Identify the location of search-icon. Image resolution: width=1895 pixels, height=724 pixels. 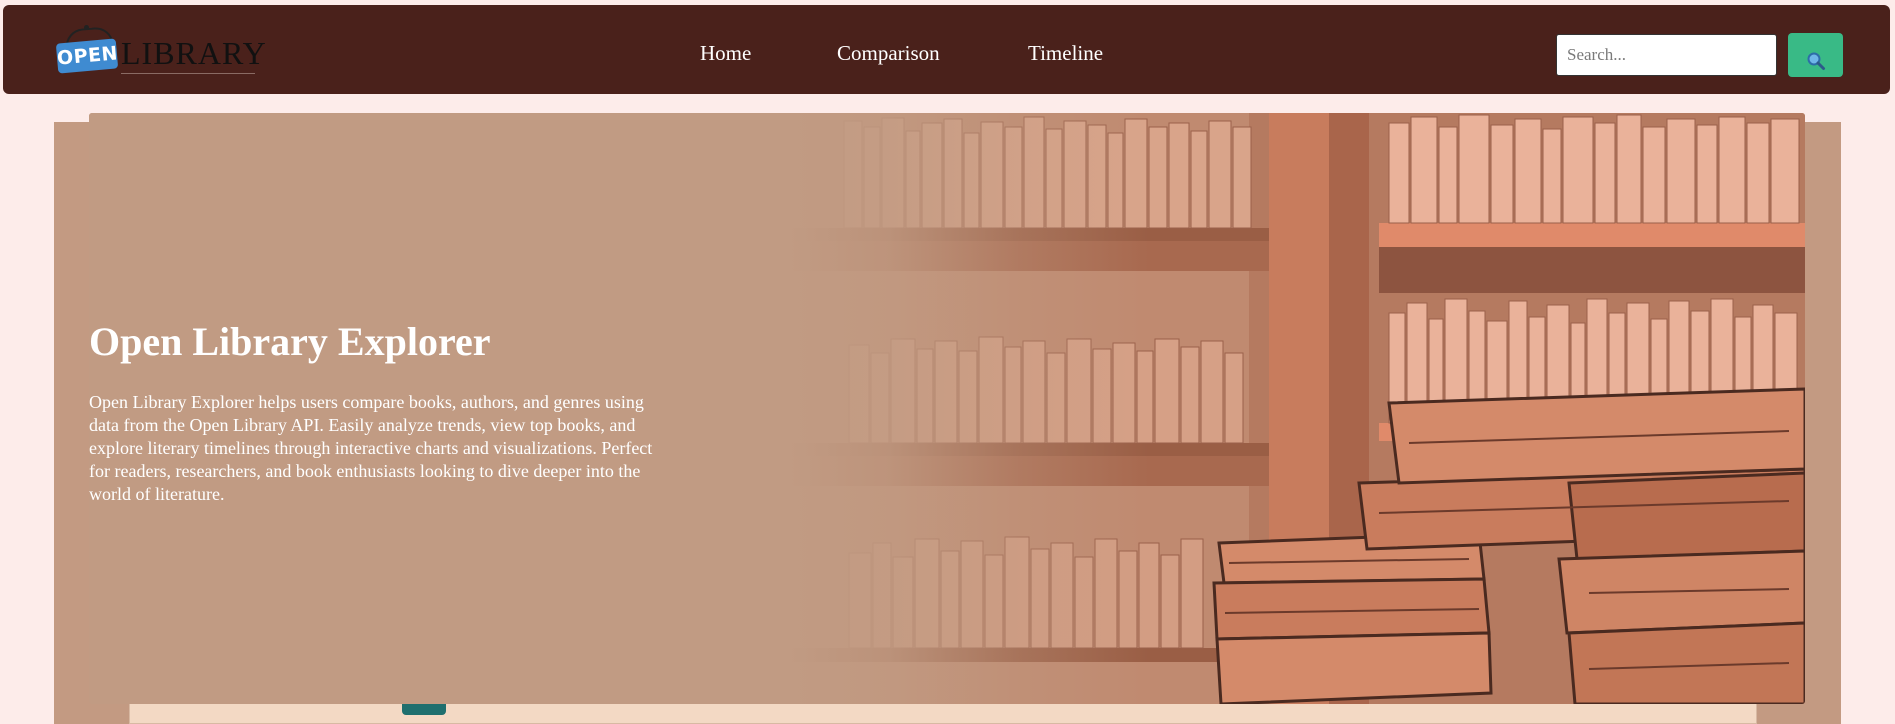
(1816, 61).